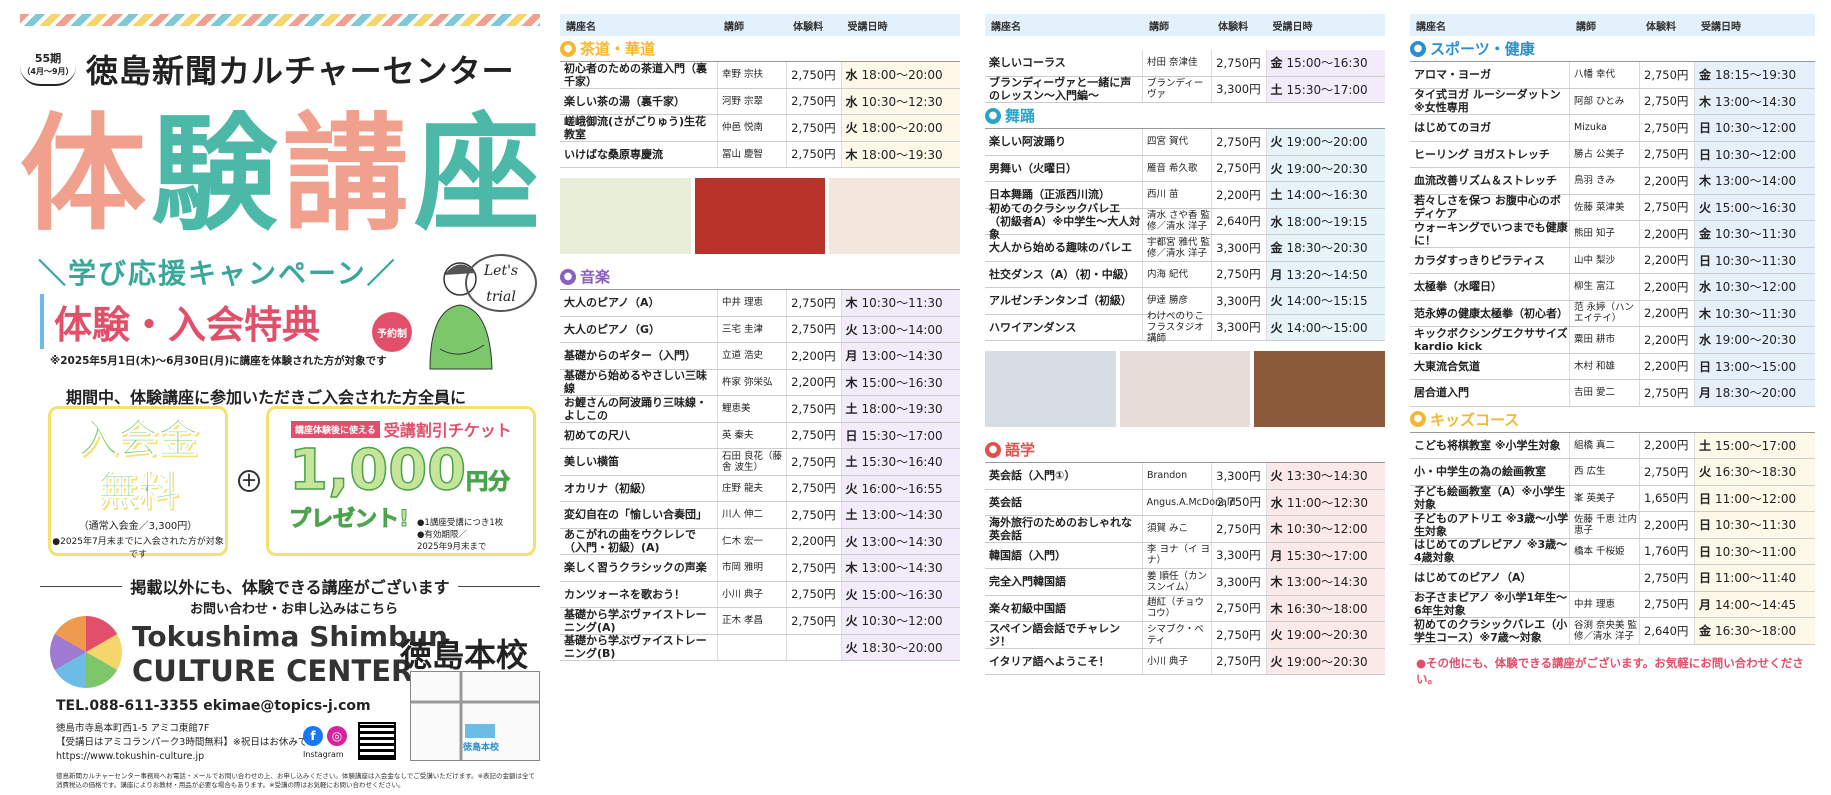 This screenshot has width=1831, height=795. Describe the element at coordinates (1185, 555) in the screenshot. I see `course-row: 韓国語（入門）李 ヨナ（イ ヨナ） 3,300円月 15:30〜17:00` at that location.